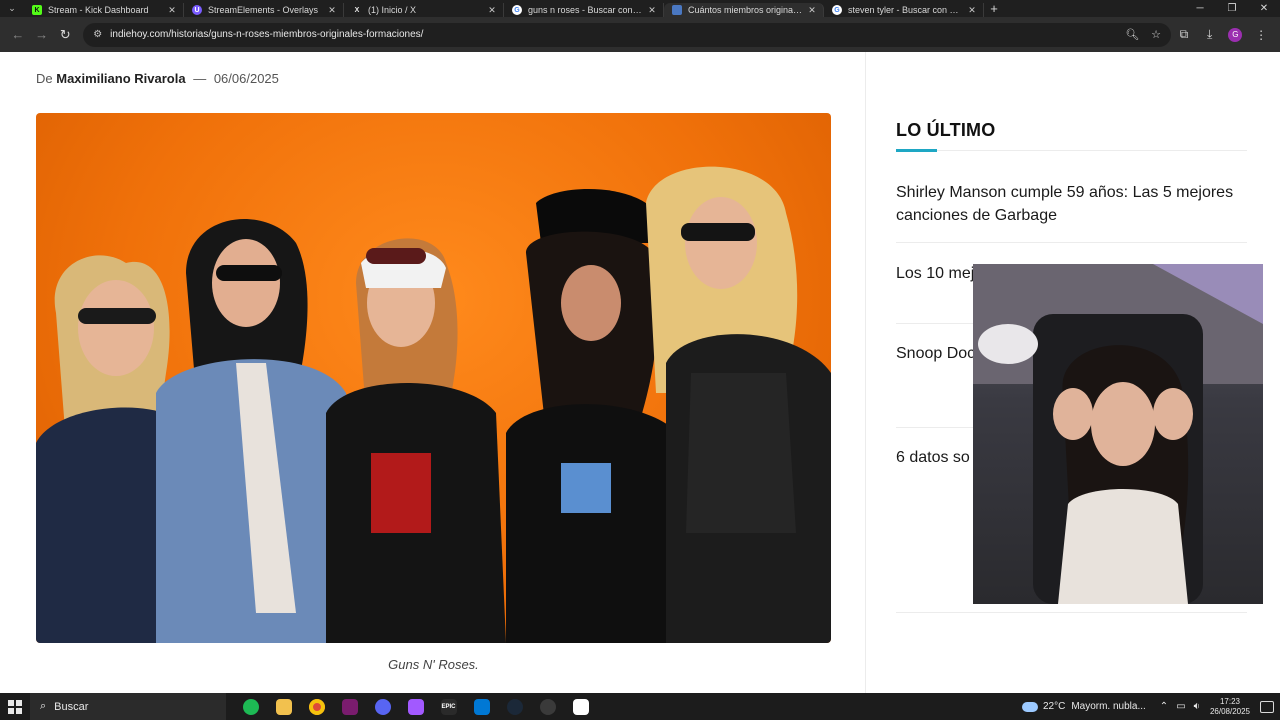 The height and width of the screenshot is (720, 1280). Describe the element at coordinates (12, 8) in the screenshot. I see `tab-search-chevron-icon: ⌄` at that location.